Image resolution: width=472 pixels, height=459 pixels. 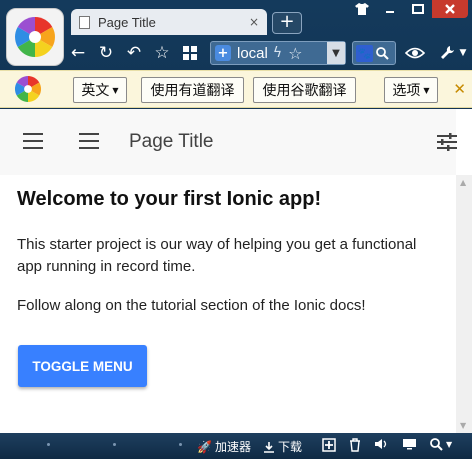 I want to click on eye-button, so click(x=415, y=53).